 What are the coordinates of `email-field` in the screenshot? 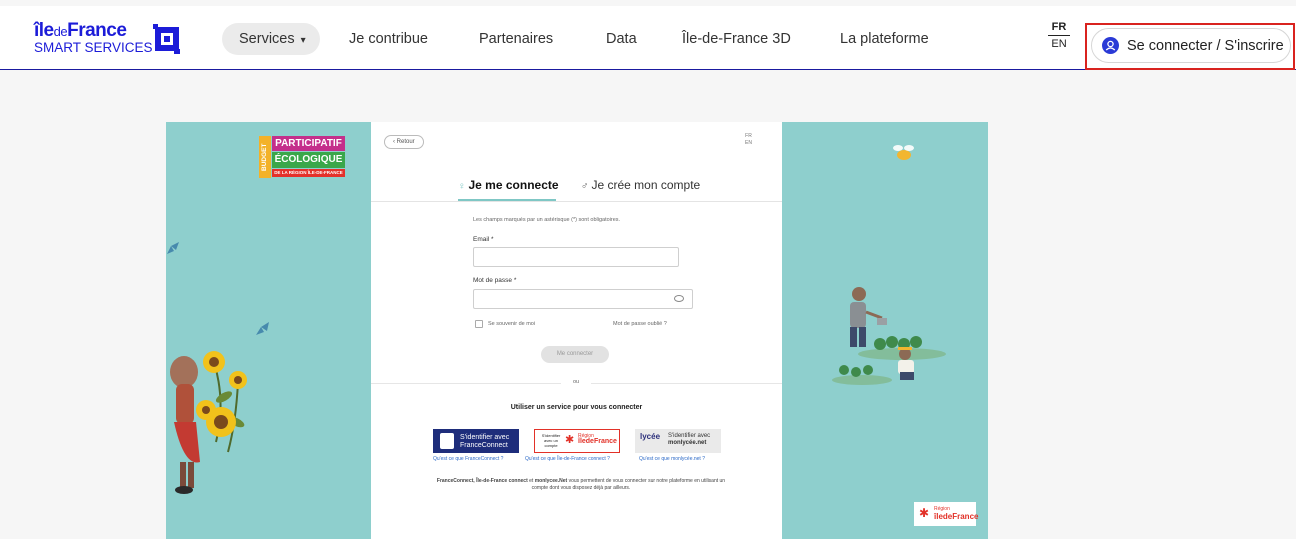 It's located at (576, 257).